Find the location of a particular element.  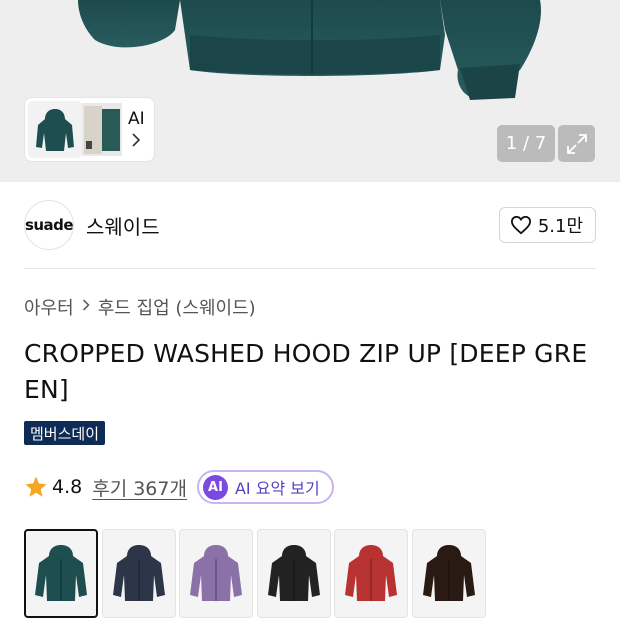

color-swatch-brown is located at coordinates (448, 573).